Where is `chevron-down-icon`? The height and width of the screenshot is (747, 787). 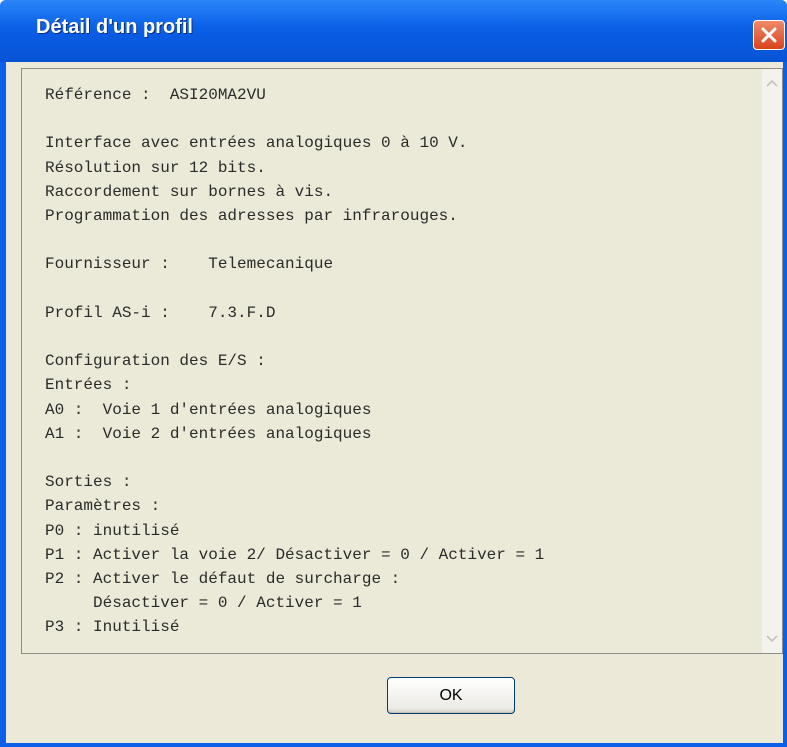
chevron-down-icon is located at coordinates (772, 639).